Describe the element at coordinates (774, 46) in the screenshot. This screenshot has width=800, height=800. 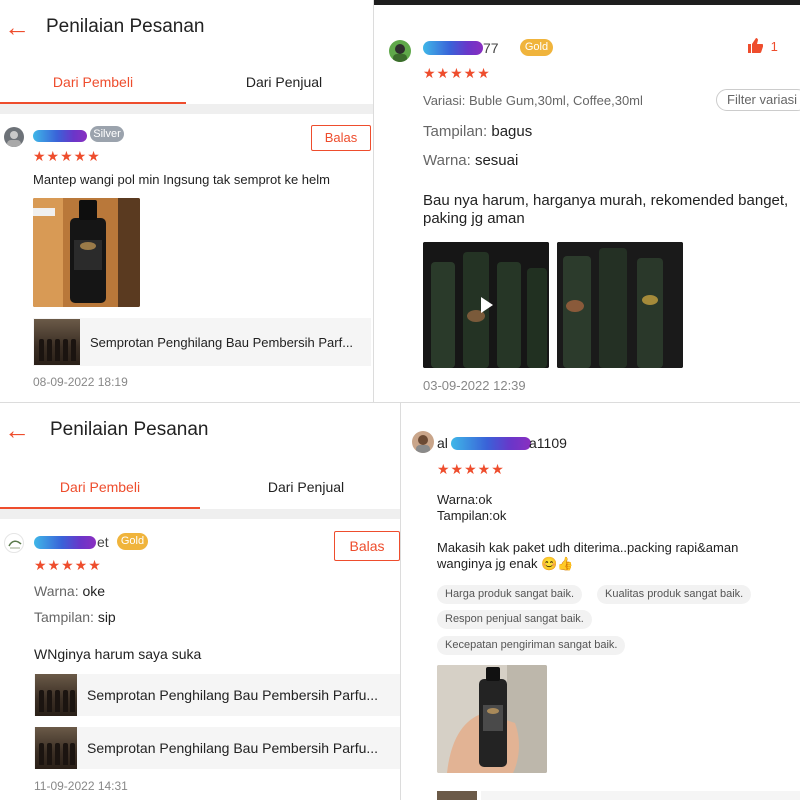
I see `like-count: 1` at that location.